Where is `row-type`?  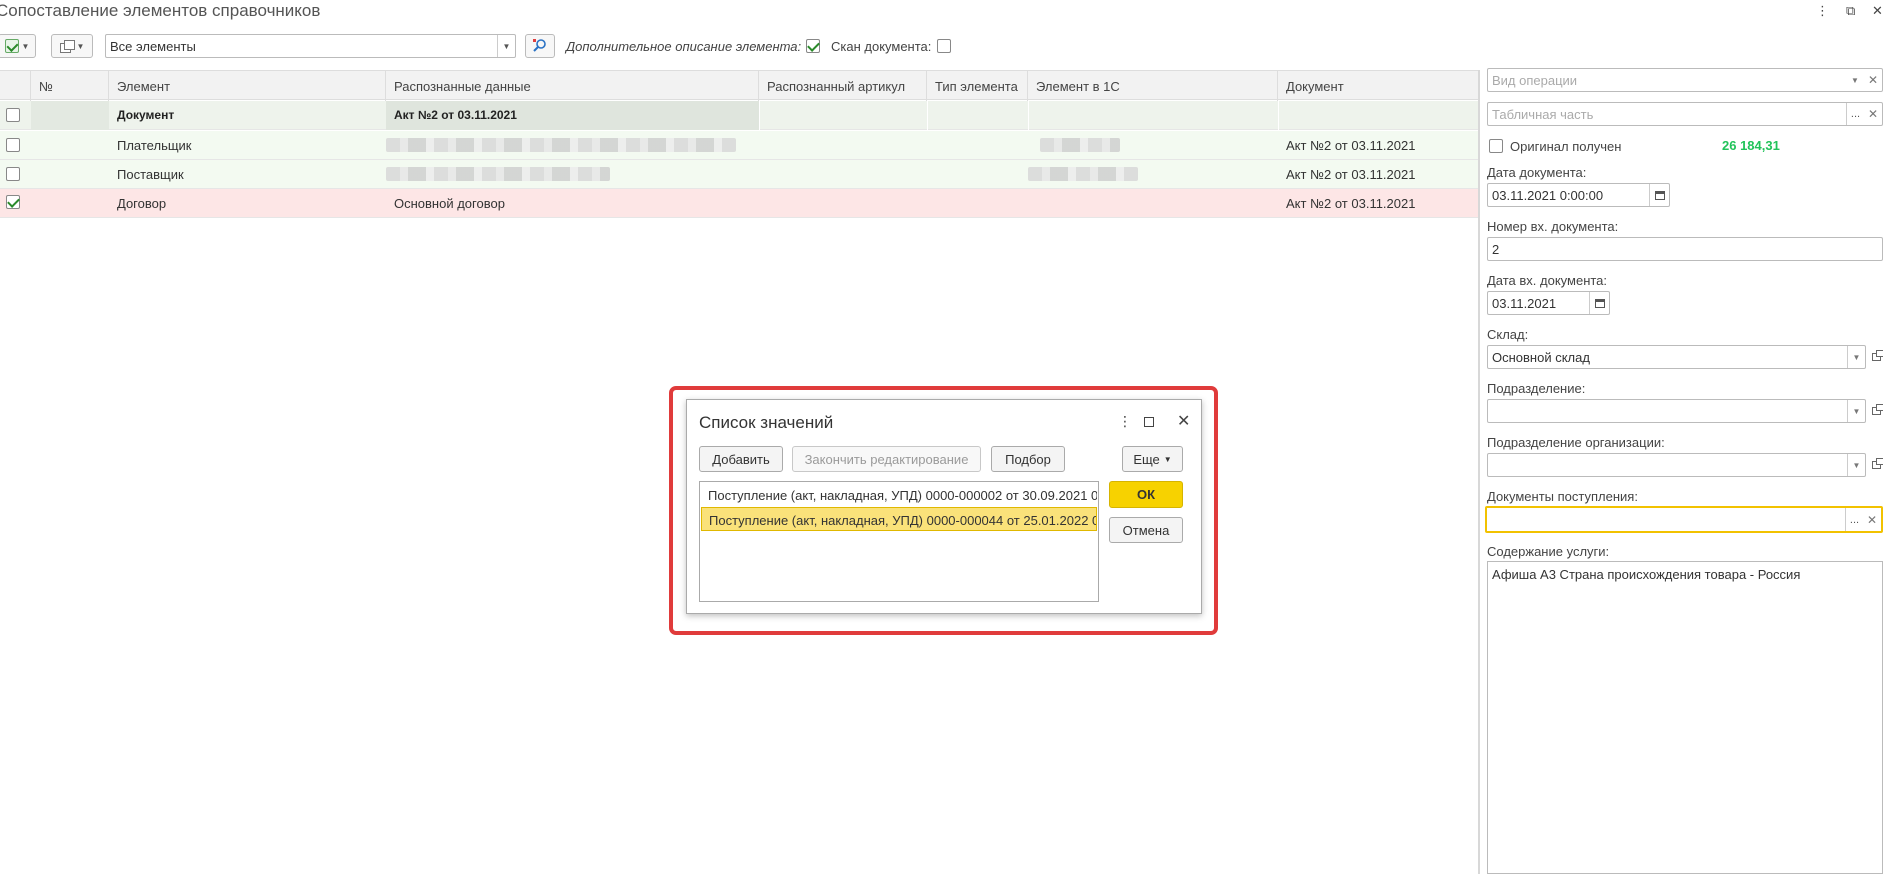 row-type is located at coordinates (977, 115).